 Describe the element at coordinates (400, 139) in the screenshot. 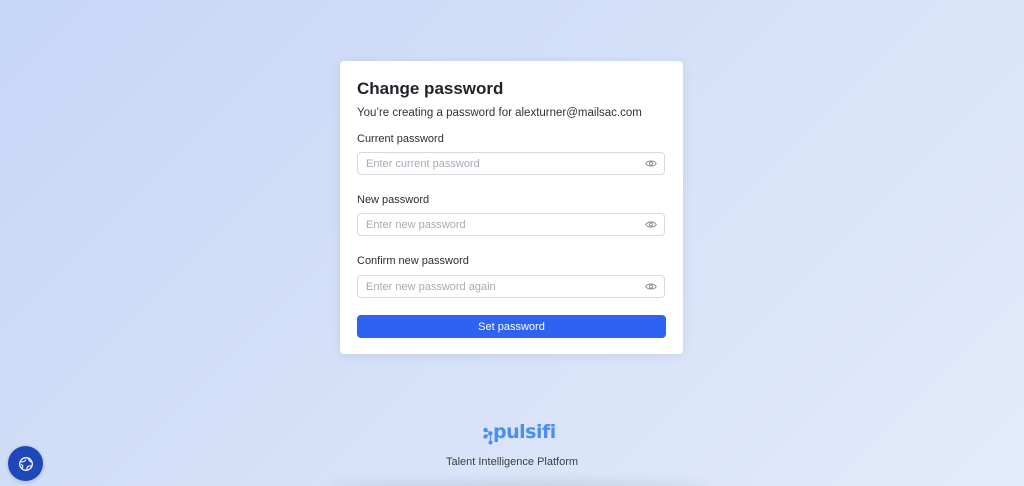

I see `current-password-label: Current password` at that location.